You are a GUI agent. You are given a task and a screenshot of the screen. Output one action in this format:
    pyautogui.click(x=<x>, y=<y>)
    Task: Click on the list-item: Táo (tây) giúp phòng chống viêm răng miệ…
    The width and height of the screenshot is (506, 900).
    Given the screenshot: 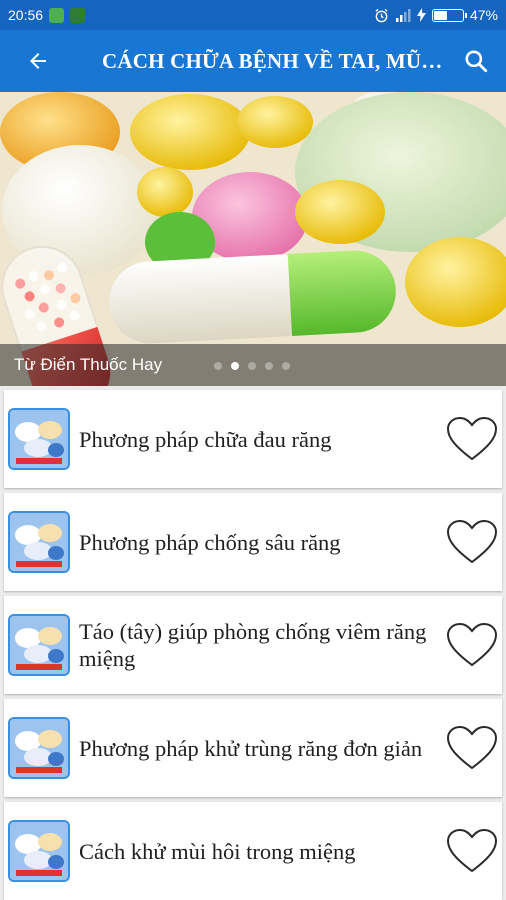 What is the action you would take?
    pyautogui.click(x=253, y=645)
    